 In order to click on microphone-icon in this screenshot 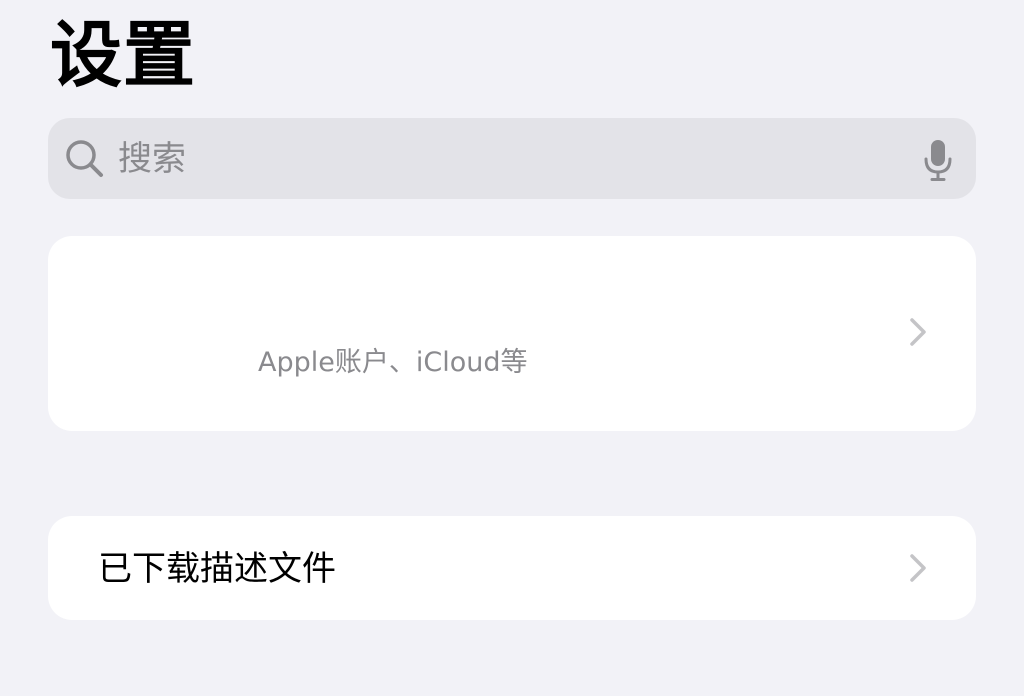, I will do `click(938, 160)`.